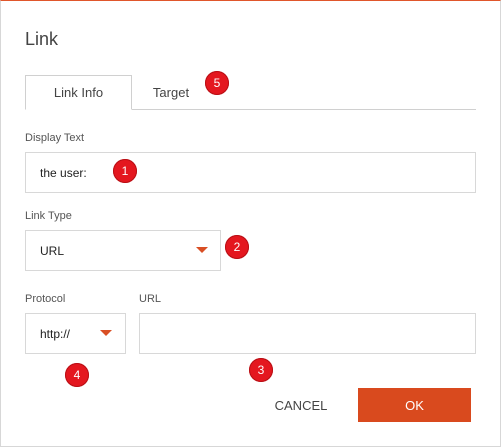  Describe the element at coordinates (217, 83) in the screenshot. I see `marker-5: 5` at that location.